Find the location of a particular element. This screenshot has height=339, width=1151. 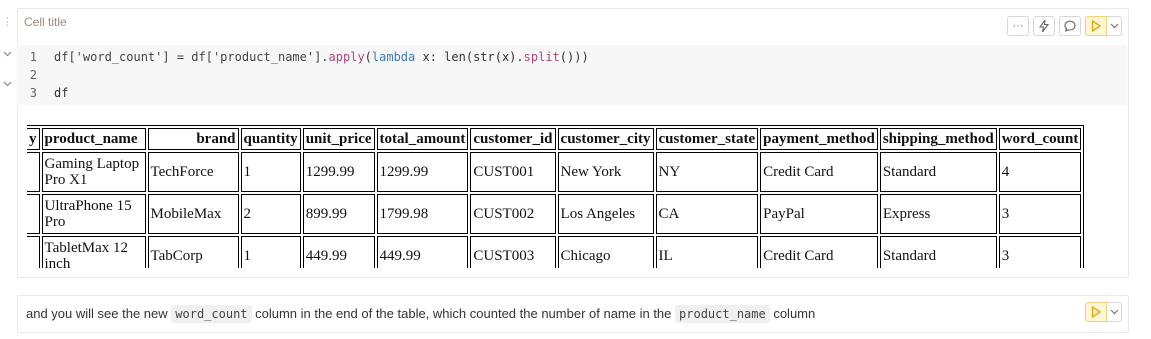

run-options-dropdown is located at coordinates (1114, 26).